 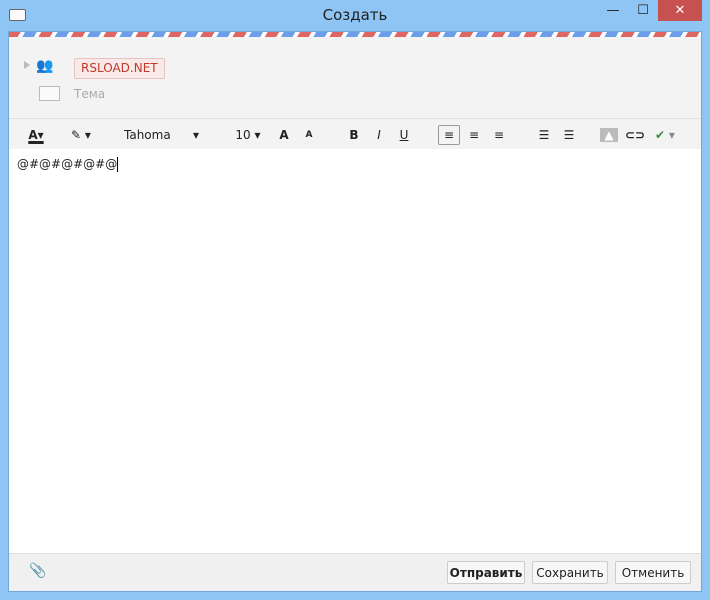 I want to click on recipient-chip: RSLOAD.NET, so click(x=119, y=68).